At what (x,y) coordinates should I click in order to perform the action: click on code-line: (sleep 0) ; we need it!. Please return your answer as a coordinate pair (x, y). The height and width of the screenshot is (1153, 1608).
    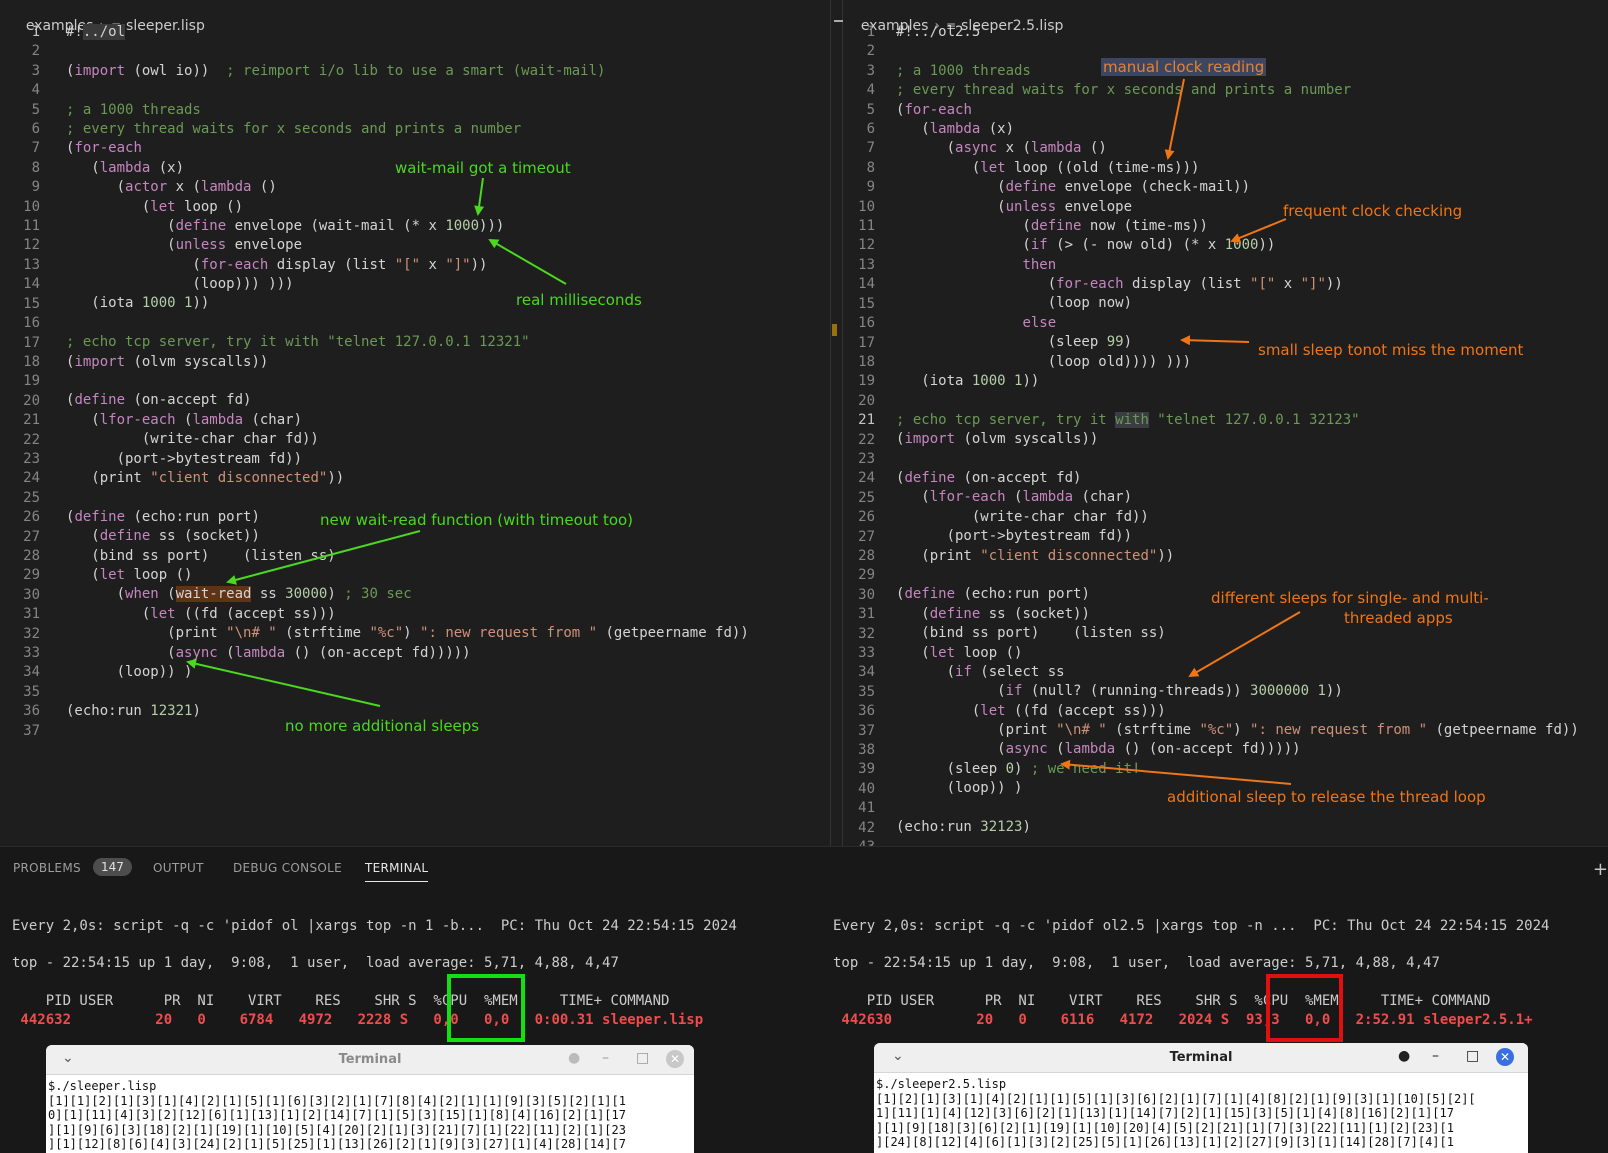
    Looking at the image, I should click on (1237, 769).